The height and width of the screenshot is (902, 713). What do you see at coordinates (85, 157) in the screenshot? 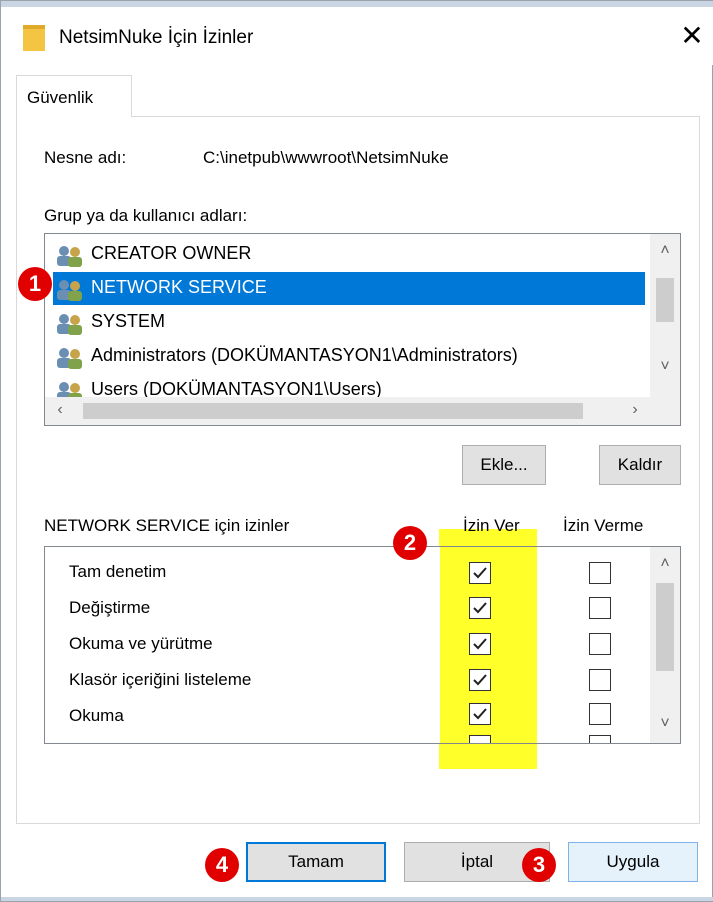
I see `object-name-label: Nesne adı:` at bounding box center [85, 157].